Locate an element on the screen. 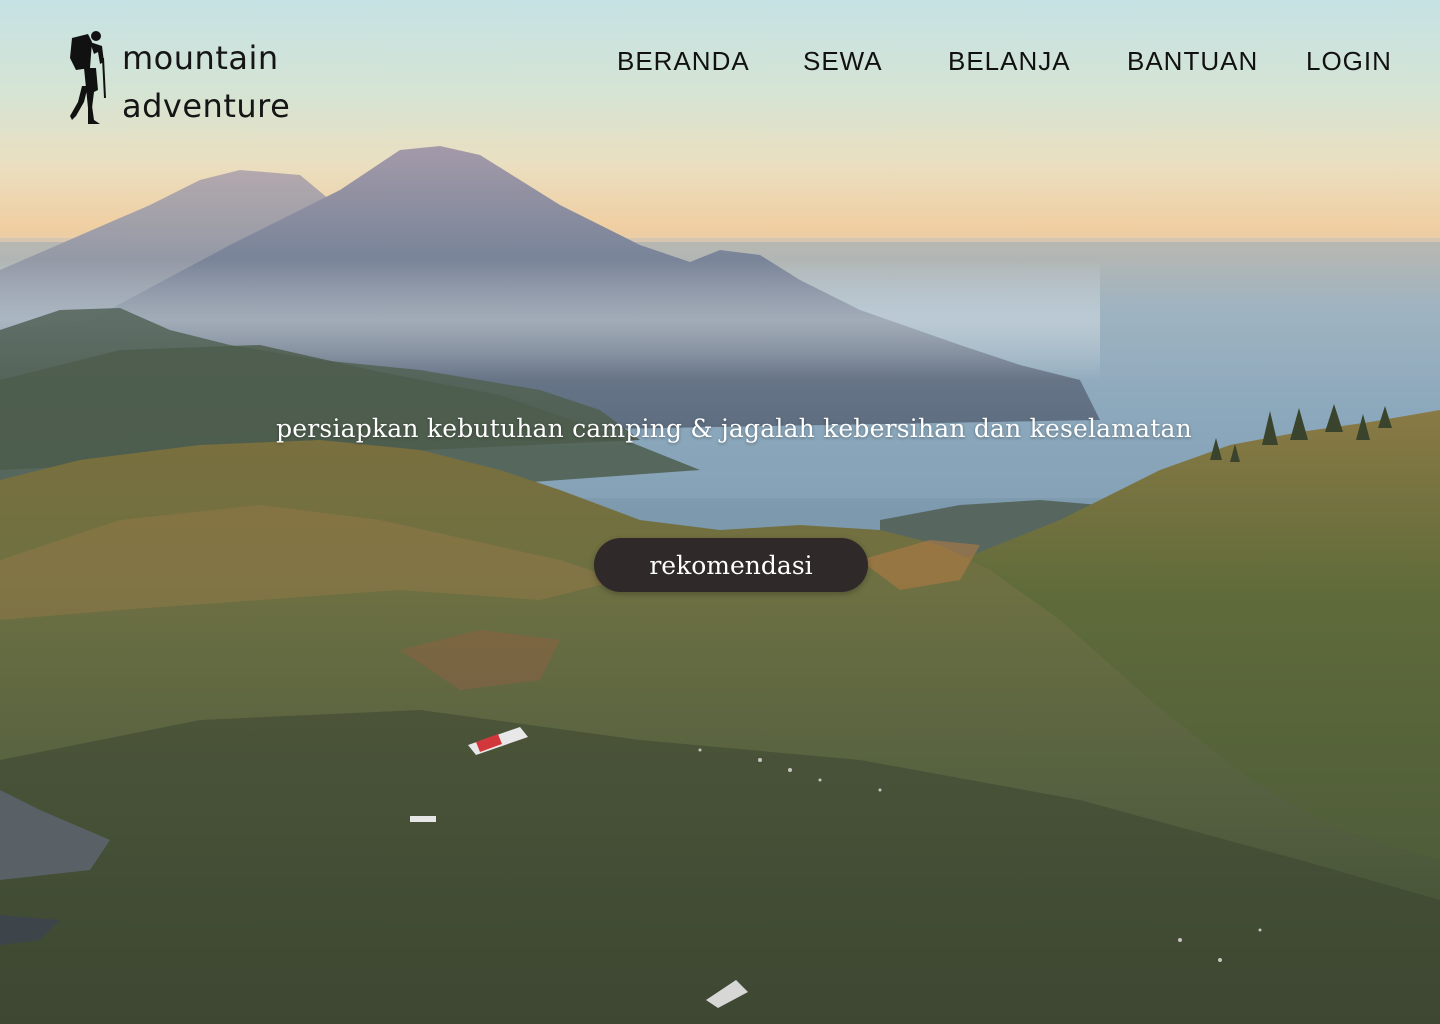 This screenshot has width=1440, height=1024. nav-item-sewa: SEWA is located at coordinates (843, 61).